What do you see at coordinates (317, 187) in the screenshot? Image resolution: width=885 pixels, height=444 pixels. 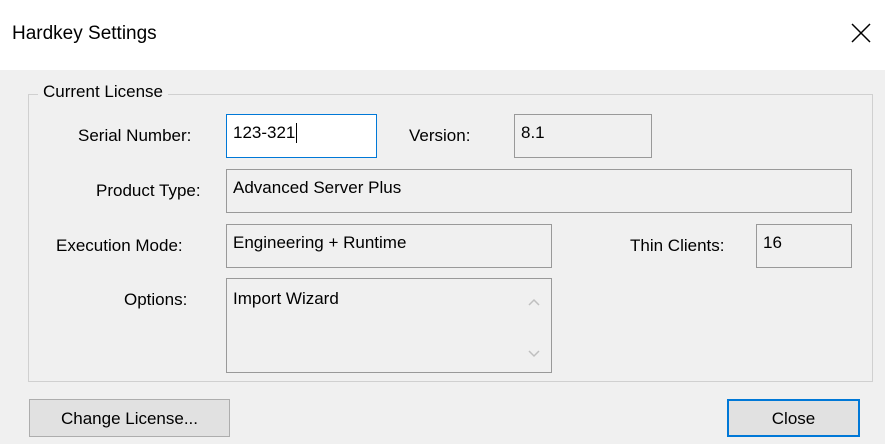 I see `product-type-value: Advanced Server Plus` at bounding box center [317, 187].